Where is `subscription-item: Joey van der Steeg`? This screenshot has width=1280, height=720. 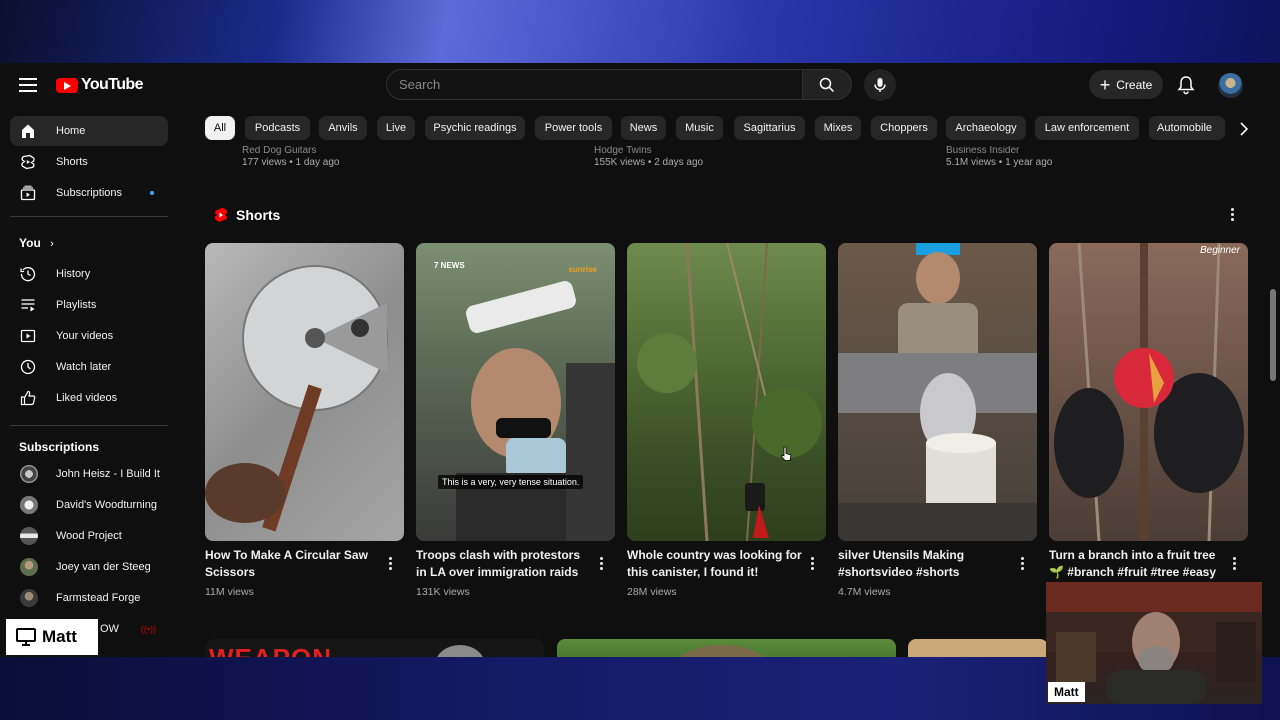 subscription-item: Joey van der Steeg is located at coordinates (89, 567).